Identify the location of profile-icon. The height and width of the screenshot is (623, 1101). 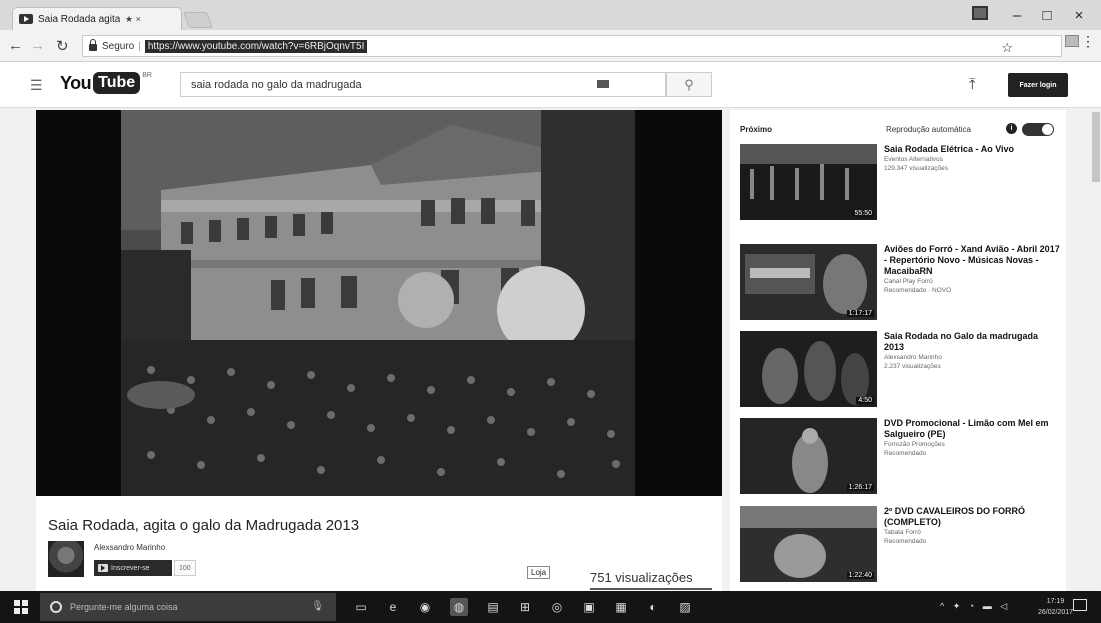
(980, 13).